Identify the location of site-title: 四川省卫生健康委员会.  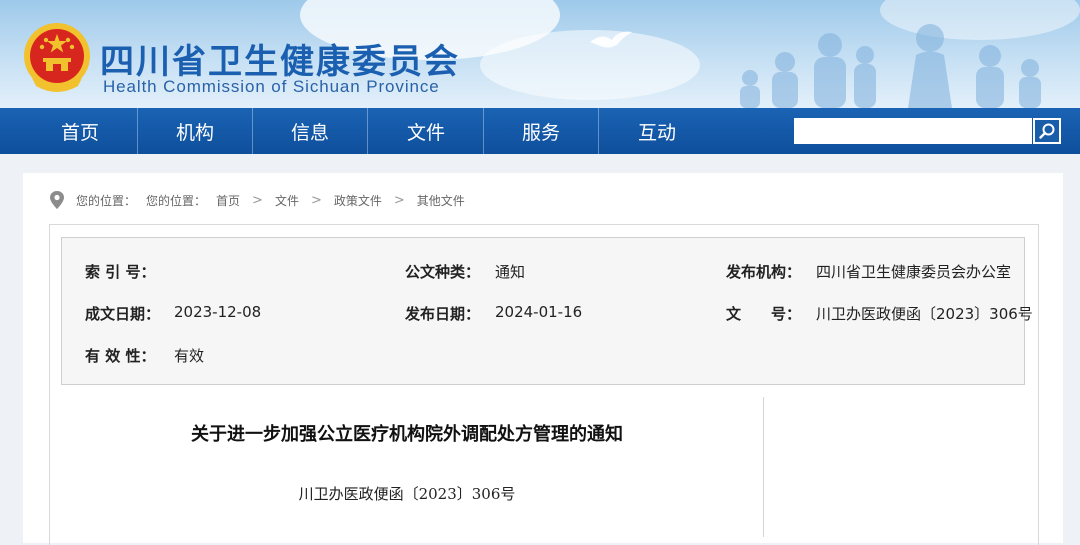
(280, 62).